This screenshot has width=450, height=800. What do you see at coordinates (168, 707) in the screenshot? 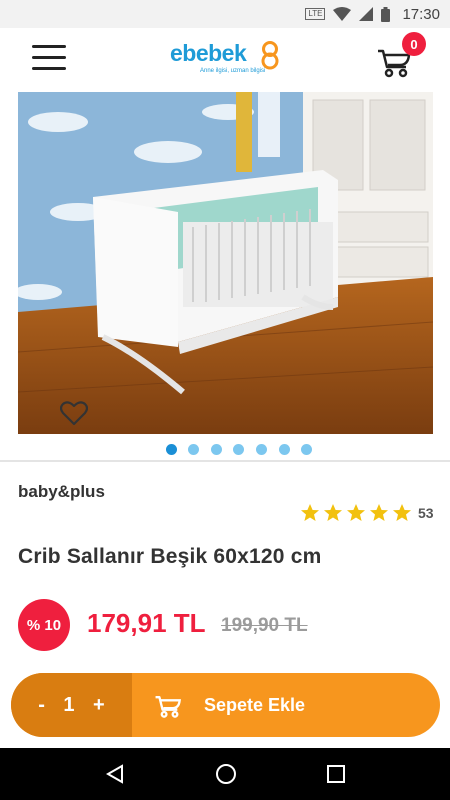
I see `stroller-cart-icon` at bounding box center [168, 707].